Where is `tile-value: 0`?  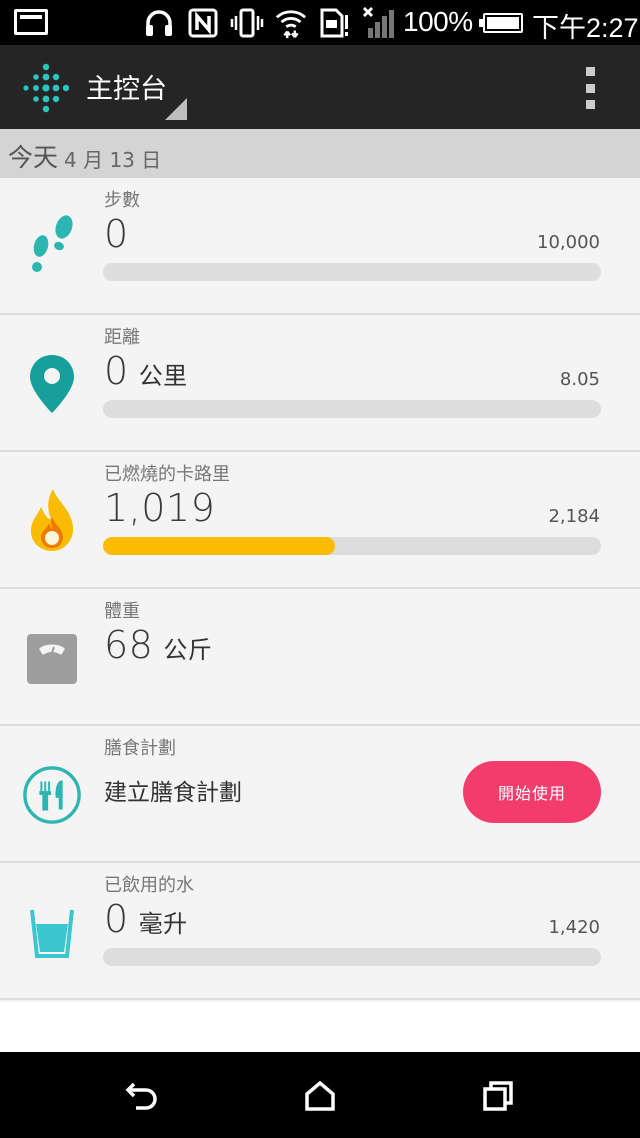
tile-value: 0 is located at coordinates (116, 234).